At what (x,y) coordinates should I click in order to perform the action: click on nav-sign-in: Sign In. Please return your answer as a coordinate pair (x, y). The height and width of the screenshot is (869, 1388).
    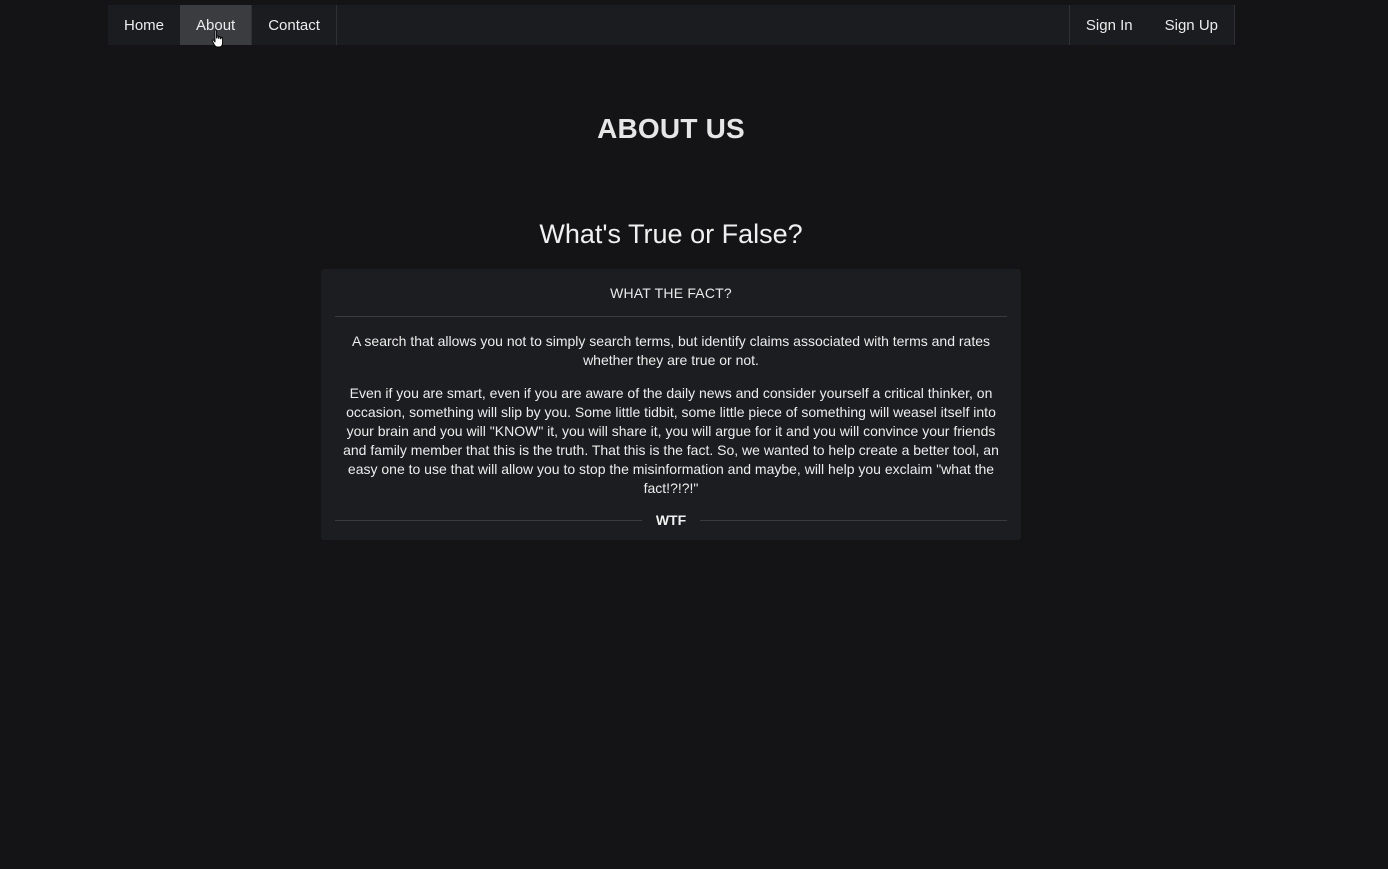
    Looking at the image, I should click on (1109, 25).